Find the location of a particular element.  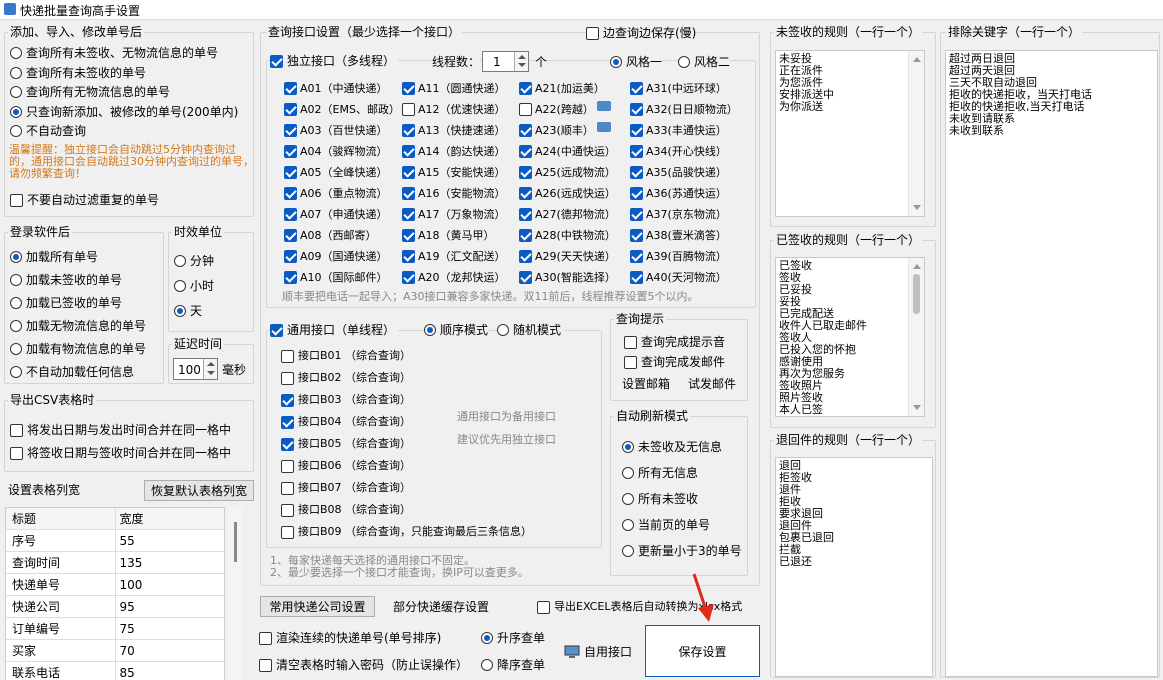

after-login-radio-3: 加载无物流信息的单号 is located at coordinates (78, 326).